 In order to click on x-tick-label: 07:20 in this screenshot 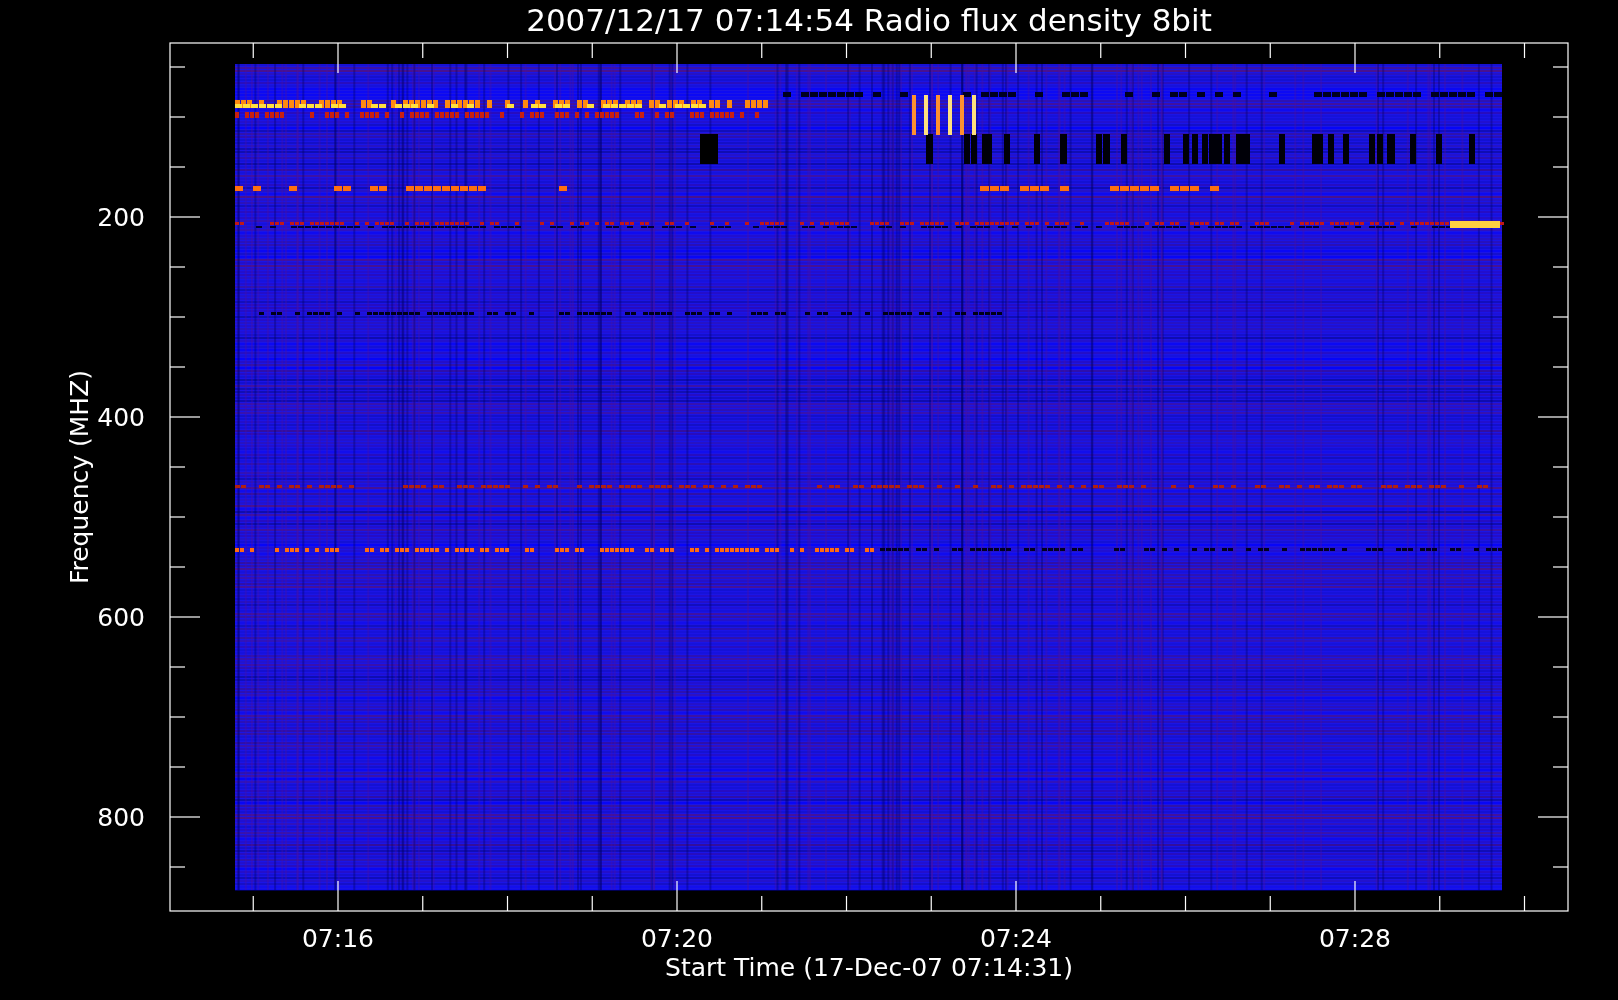, I will do `click(677, 938)`.